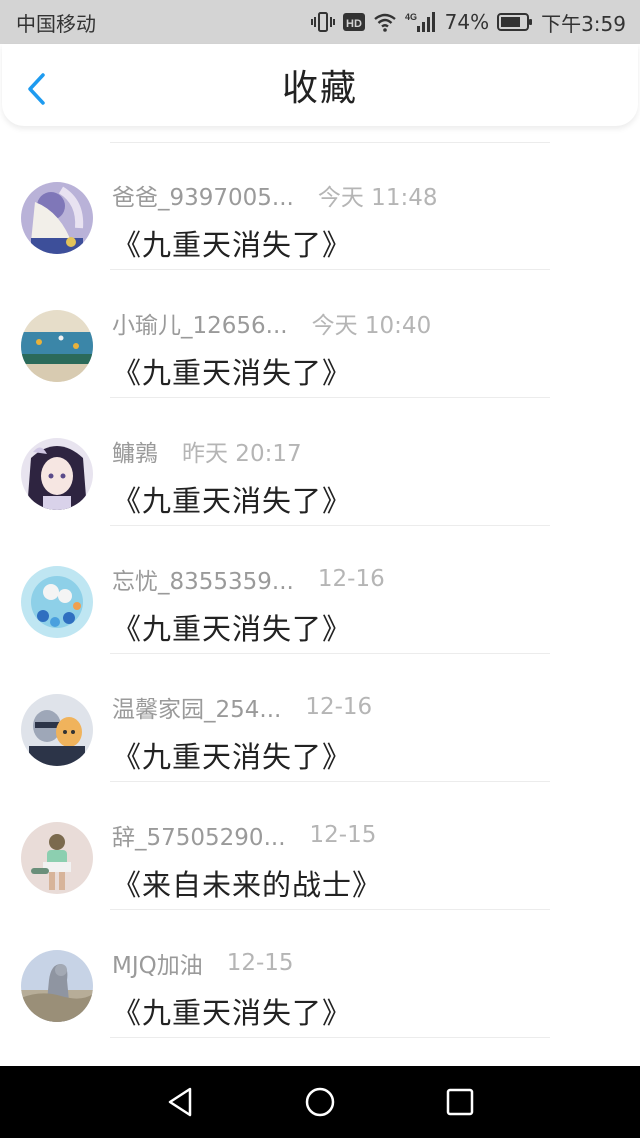 Image resolution: width=640 pixels, height=1138 pixels. I want to click on nav-recents-button, so click(460, 1102).